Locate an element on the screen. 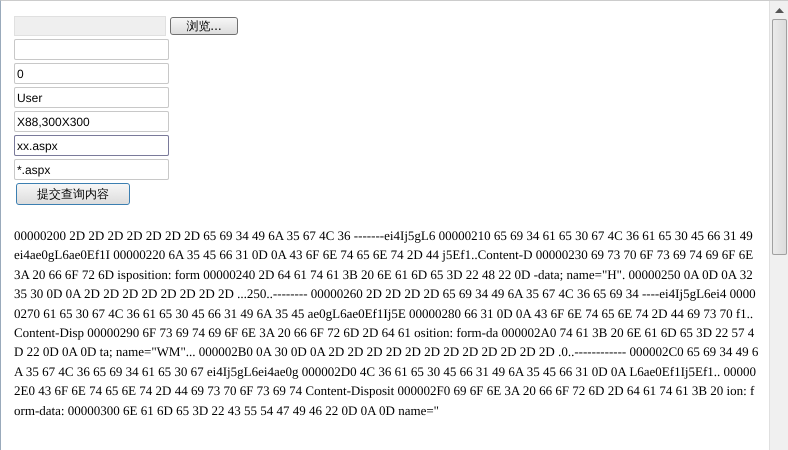 The height and width of the screenshot is (450, 788). text-field: User is located at coordinates (91, 97).